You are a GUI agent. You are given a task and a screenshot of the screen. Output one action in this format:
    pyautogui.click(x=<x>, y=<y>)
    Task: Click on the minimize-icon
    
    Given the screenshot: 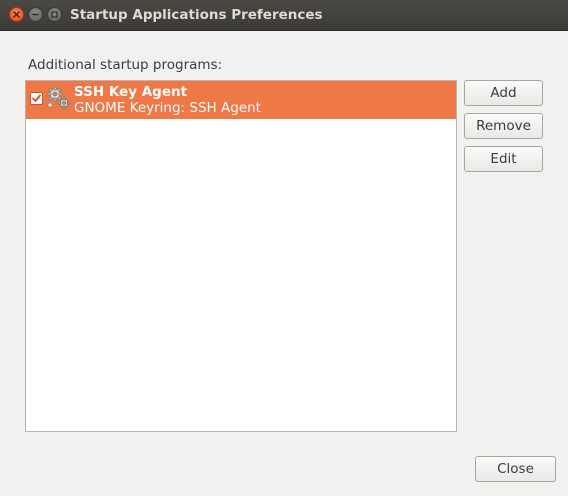 What is the action you would take?
    pyautogui.click(x=35, y=14)
    